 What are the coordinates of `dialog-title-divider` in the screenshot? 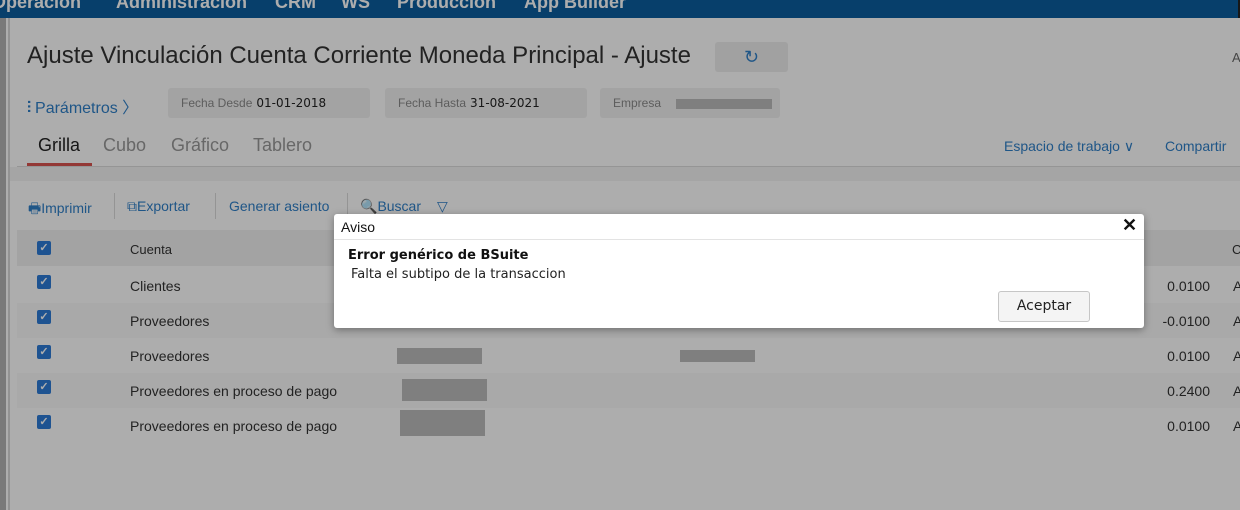 It's located at (739, 239).